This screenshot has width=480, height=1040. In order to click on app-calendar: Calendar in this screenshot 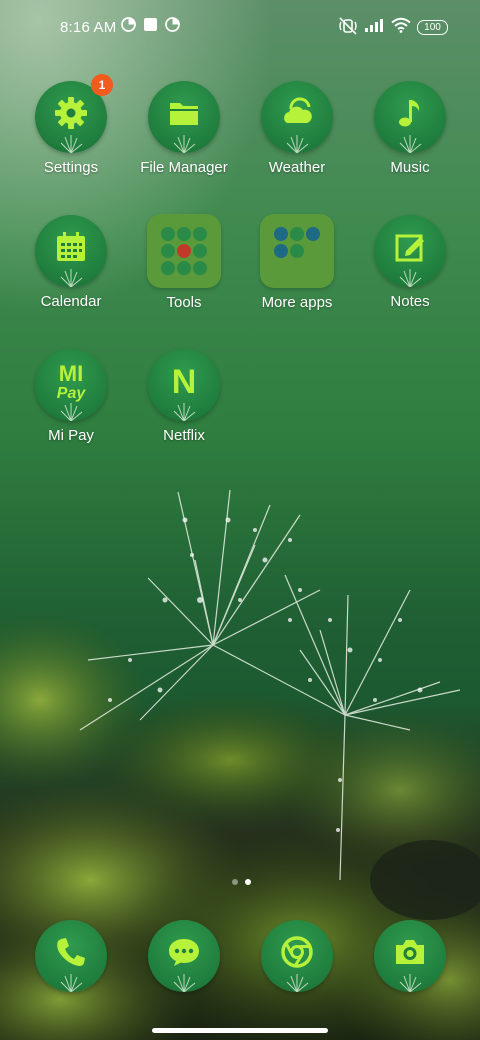, I will do `click(71, 262)`.